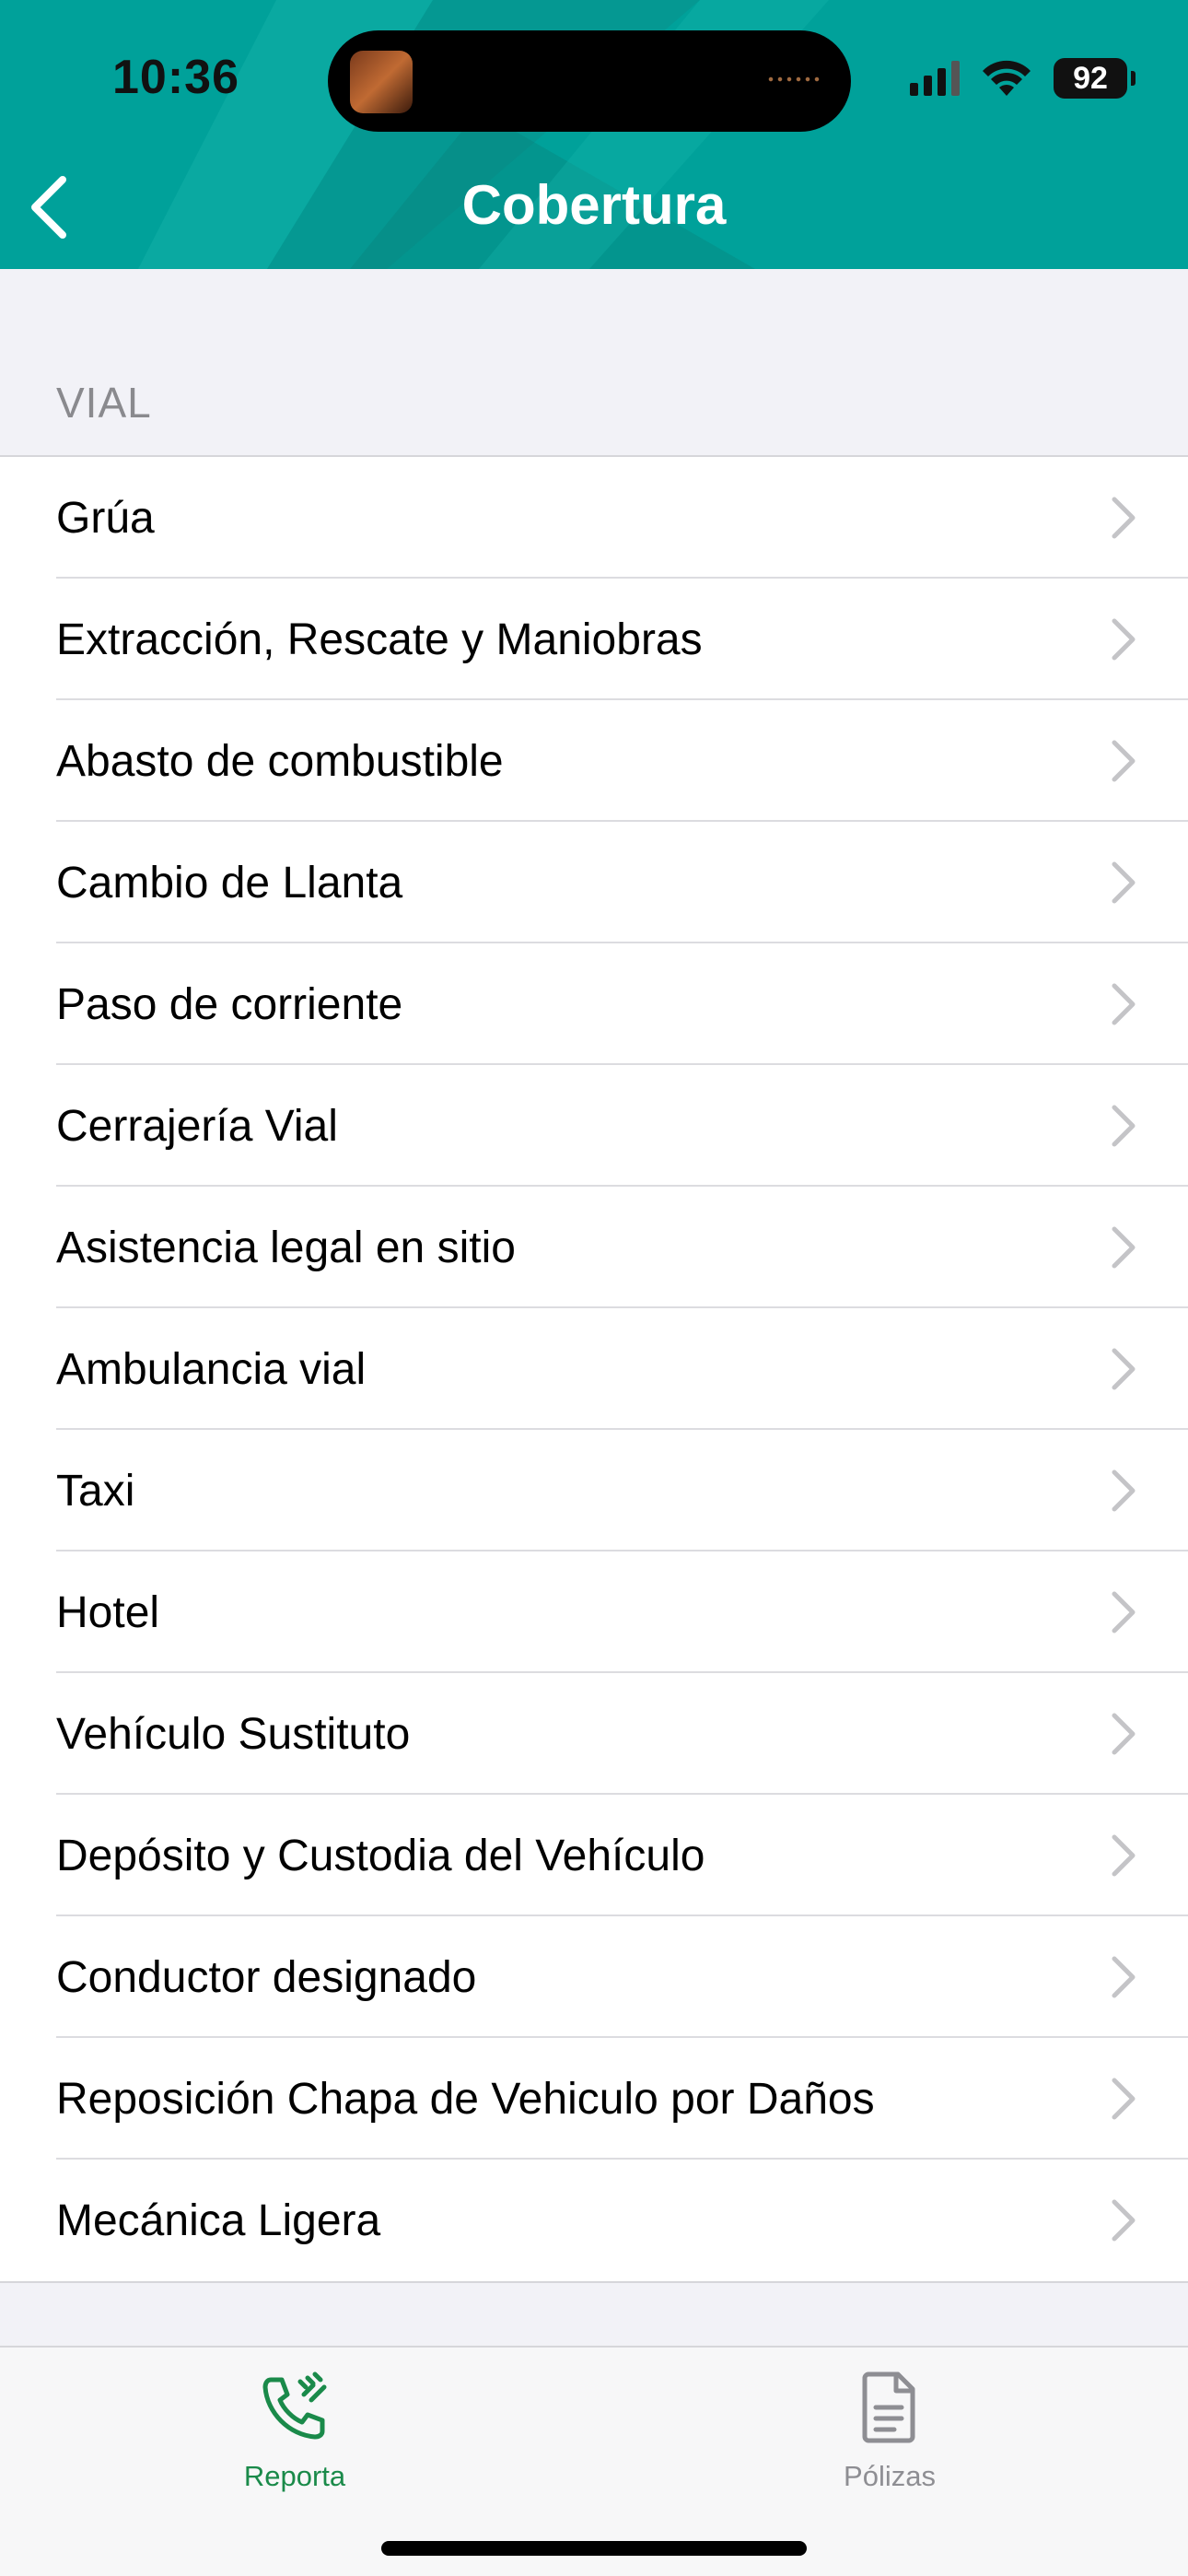  Describe the element at coordinates (594, 1490) in the screenshot. I see `list-item: Taxi` at that location.